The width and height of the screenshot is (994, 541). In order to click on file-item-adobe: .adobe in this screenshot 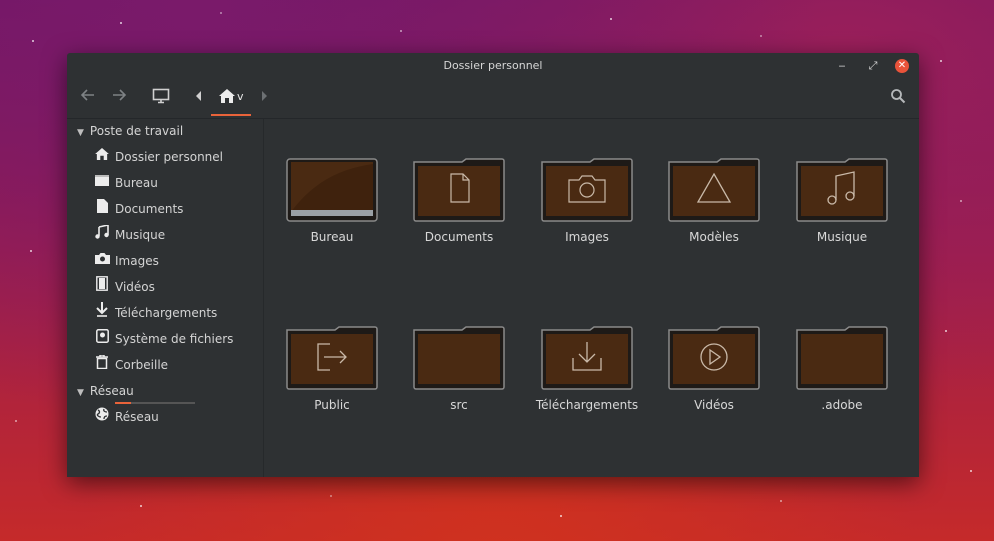, I will do `click(842, 369)`.